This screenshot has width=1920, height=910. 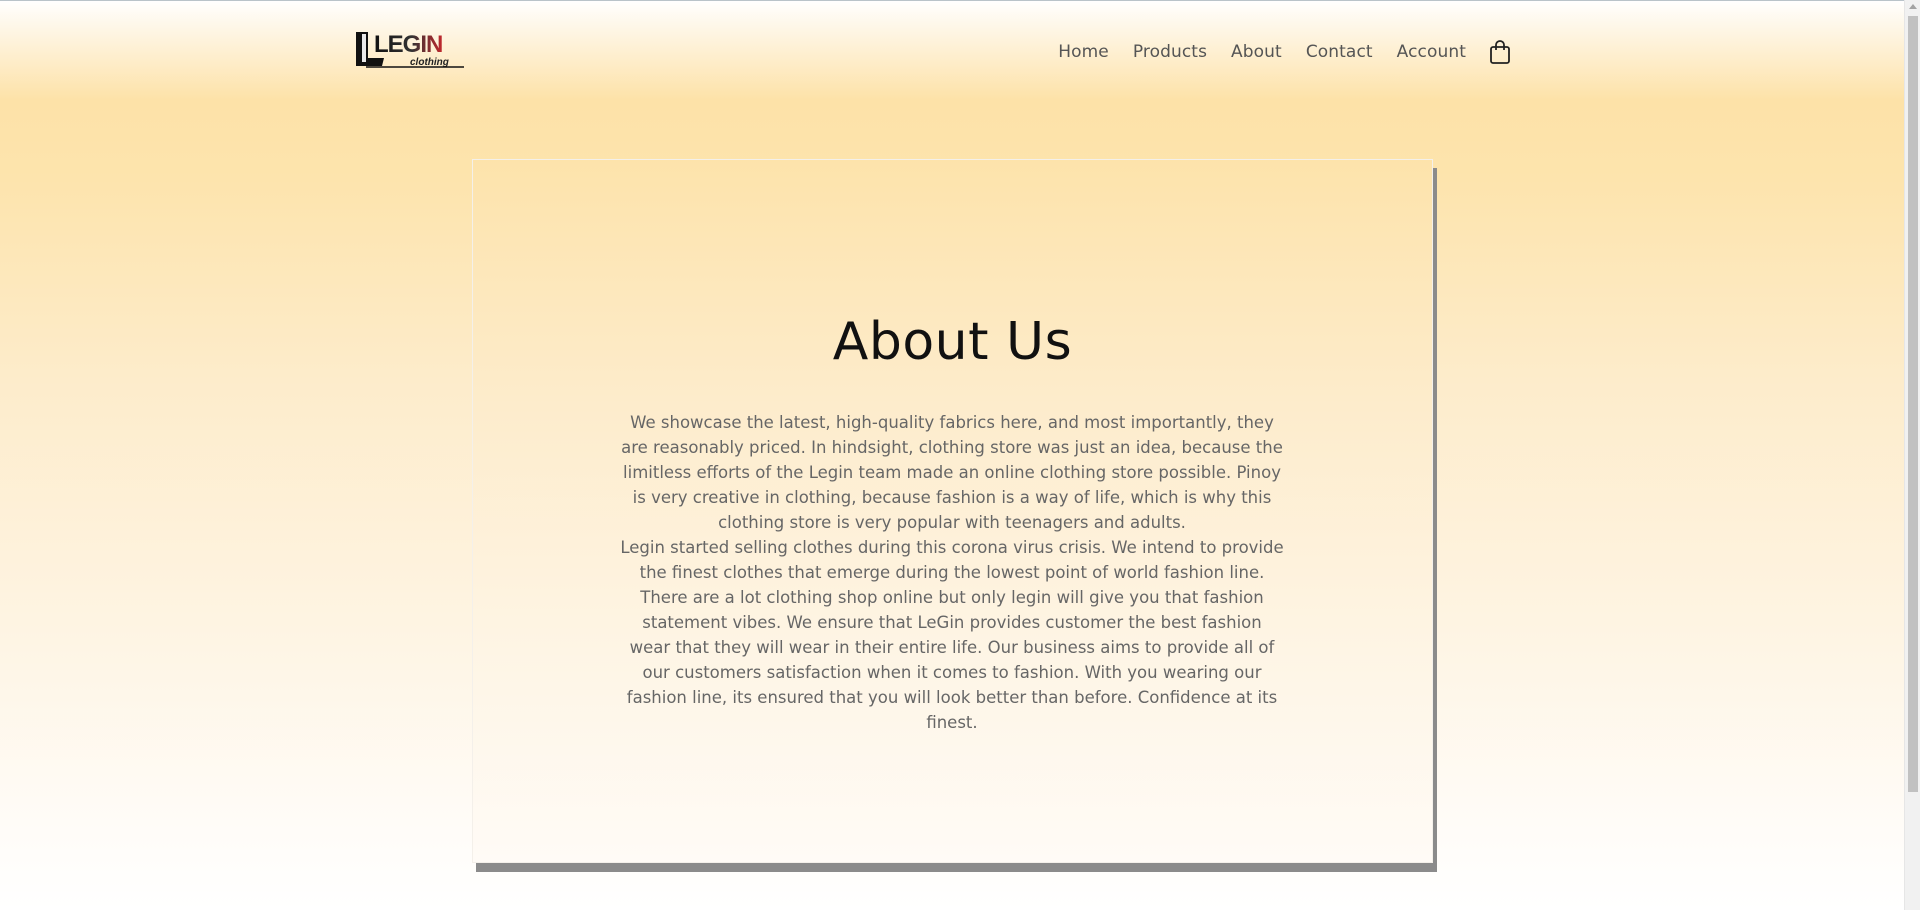 I want to click on scroll-up-arrow-icon, so click(x=1913, y=6).